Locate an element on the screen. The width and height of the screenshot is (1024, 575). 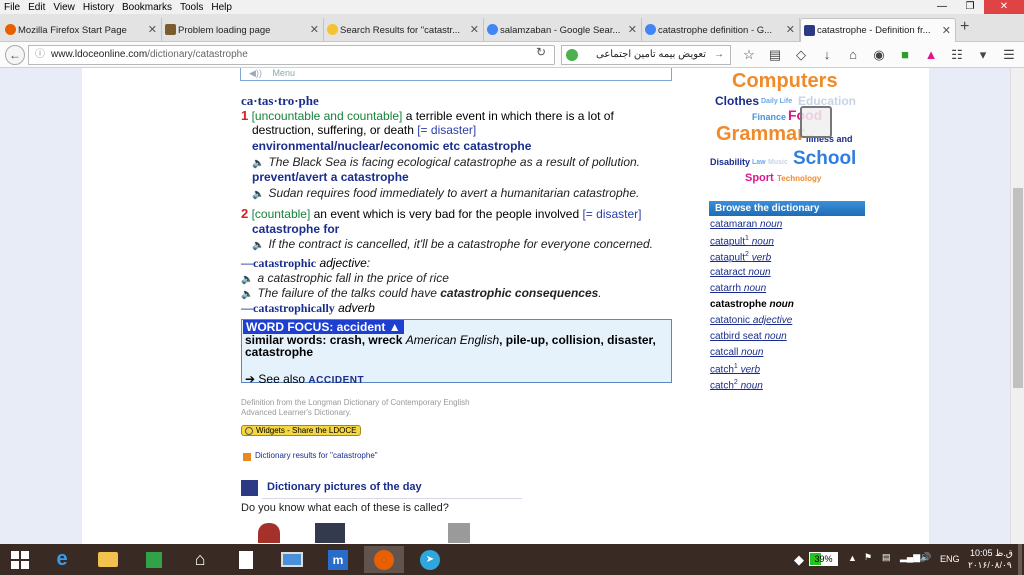
topic-clothes: Clothes is located at coordinates (737, 101).